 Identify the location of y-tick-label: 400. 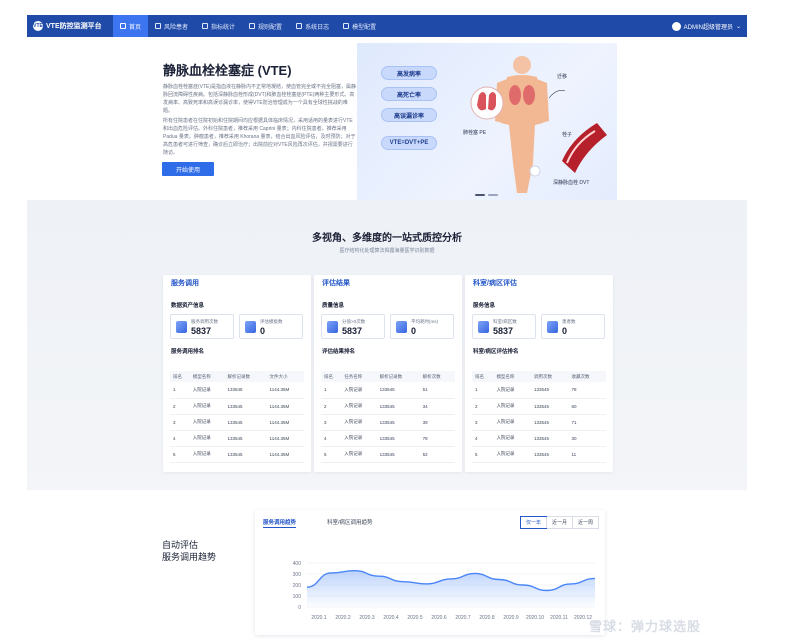
(297, 564).